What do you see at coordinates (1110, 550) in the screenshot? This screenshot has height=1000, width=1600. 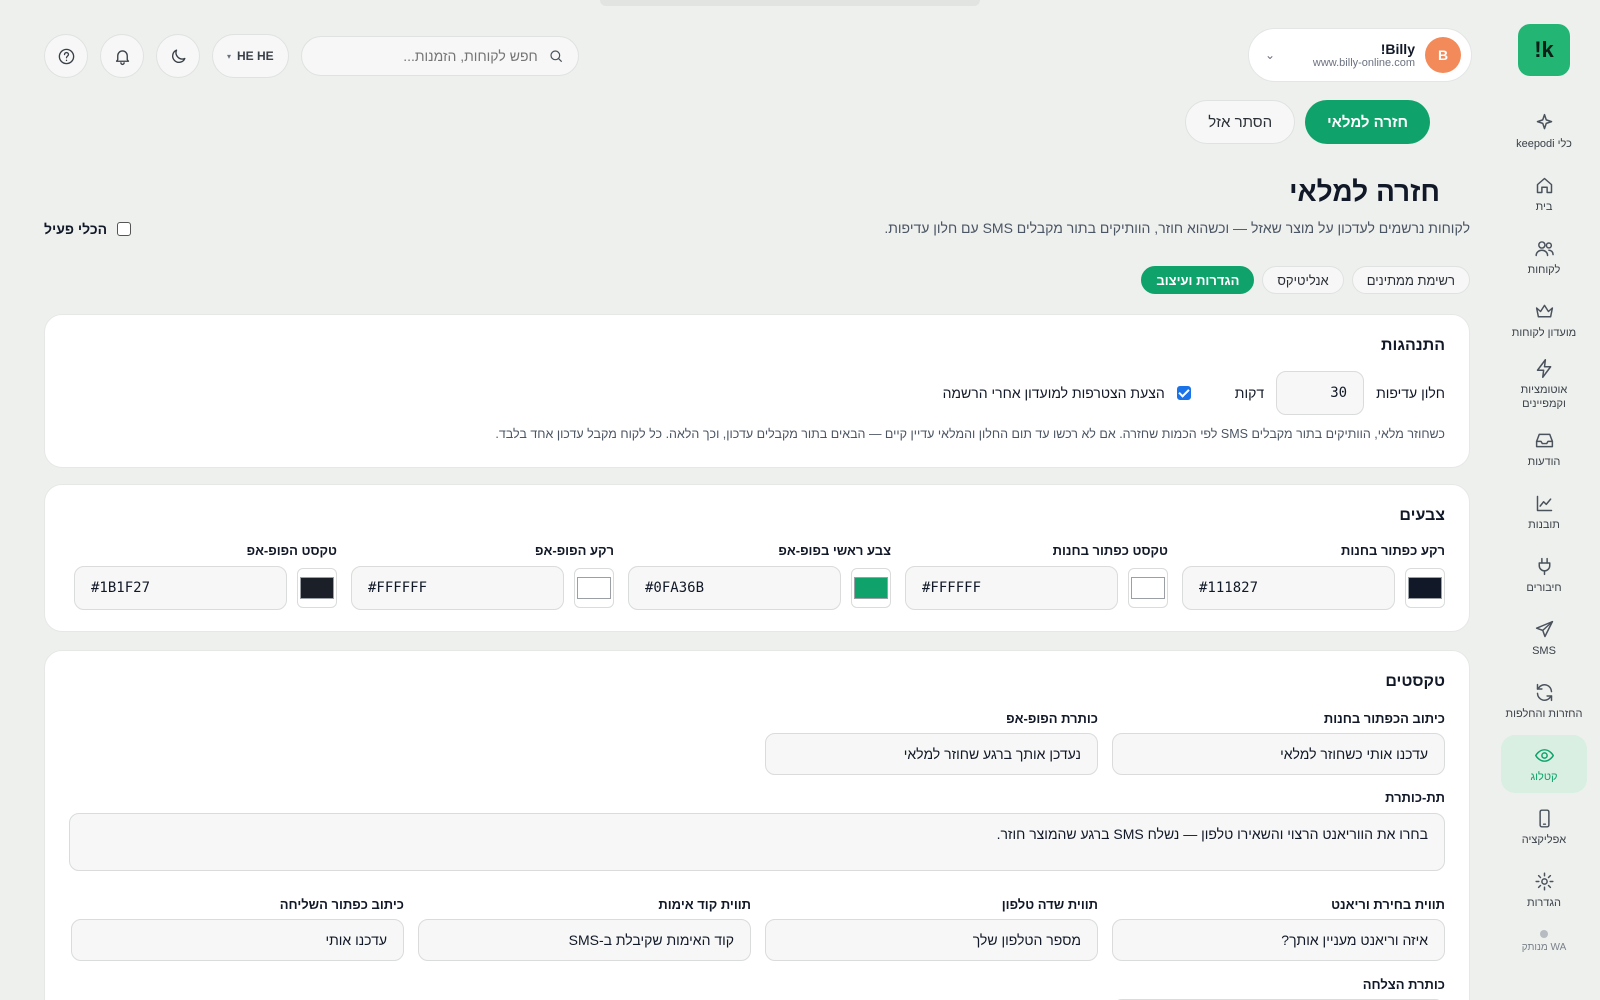 I see `color-label: טקסט כפתור בחנות` at bounding box center [1110, 550].